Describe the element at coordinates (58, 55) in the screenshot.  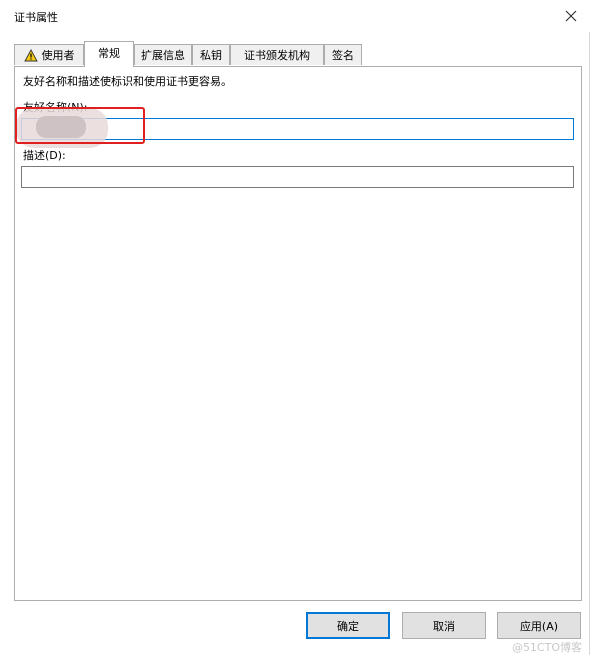
I see `tab-label: 使用者` at that location.